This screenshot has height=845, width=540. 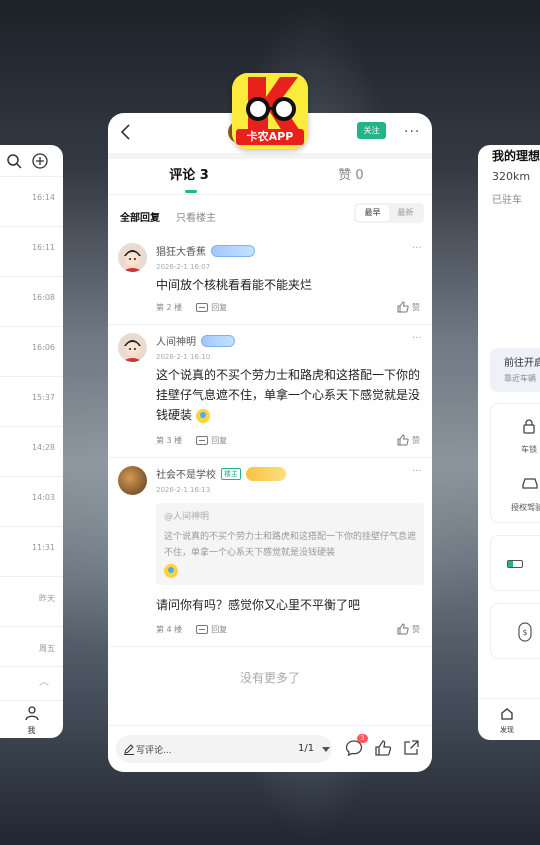 I want to click on car-status: 已驻车, so click(x=507, y=200).